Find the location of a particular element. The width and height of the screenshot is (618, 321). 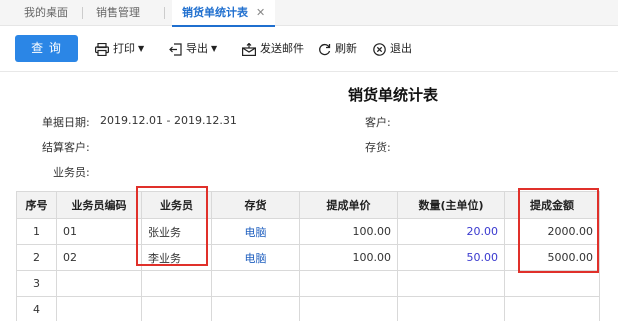

cell-seq: 4 is located at coordinates (36, 308).